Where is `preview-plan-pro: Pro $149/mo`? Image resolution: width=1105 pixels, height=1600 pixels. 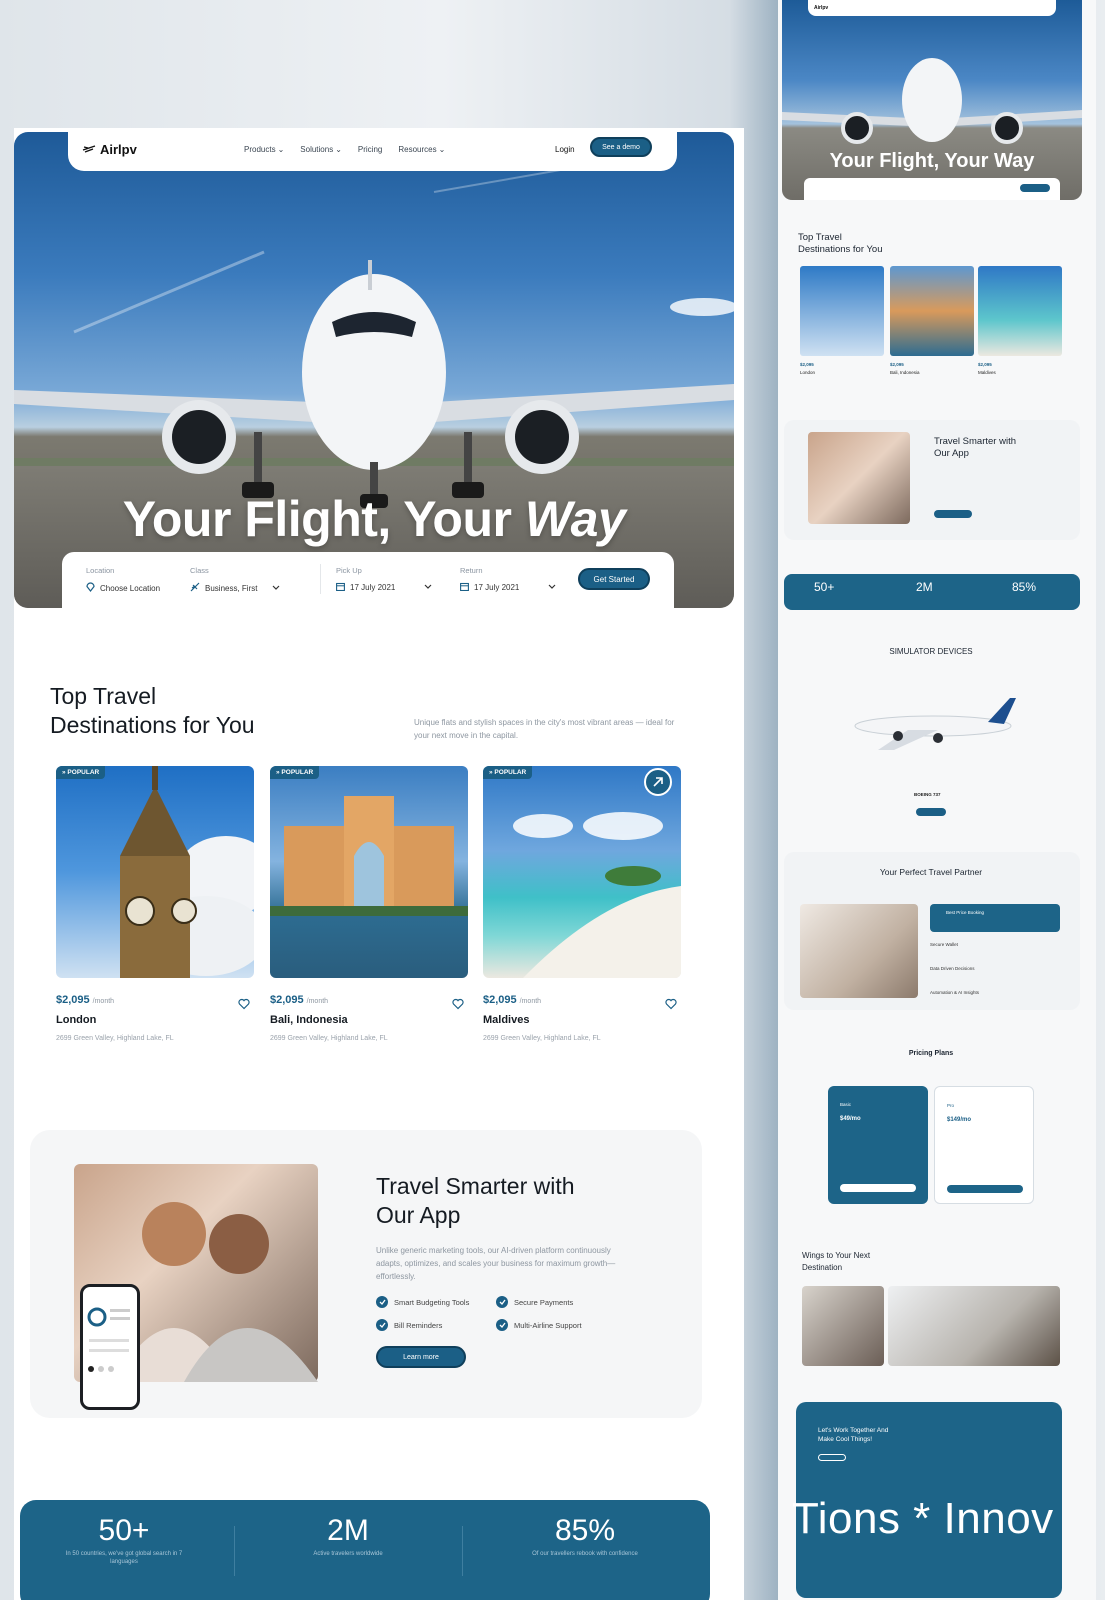 preview-plan-pro: Pro $149/mo is located at coordinates (984, 1145).